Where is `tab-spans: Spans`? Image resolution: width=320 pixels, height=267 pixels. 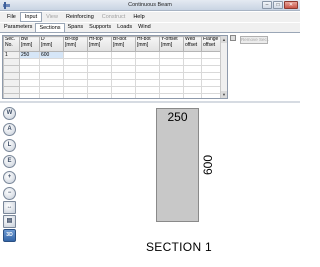
tab-spans: Spans is located at coordinates (76, 27).